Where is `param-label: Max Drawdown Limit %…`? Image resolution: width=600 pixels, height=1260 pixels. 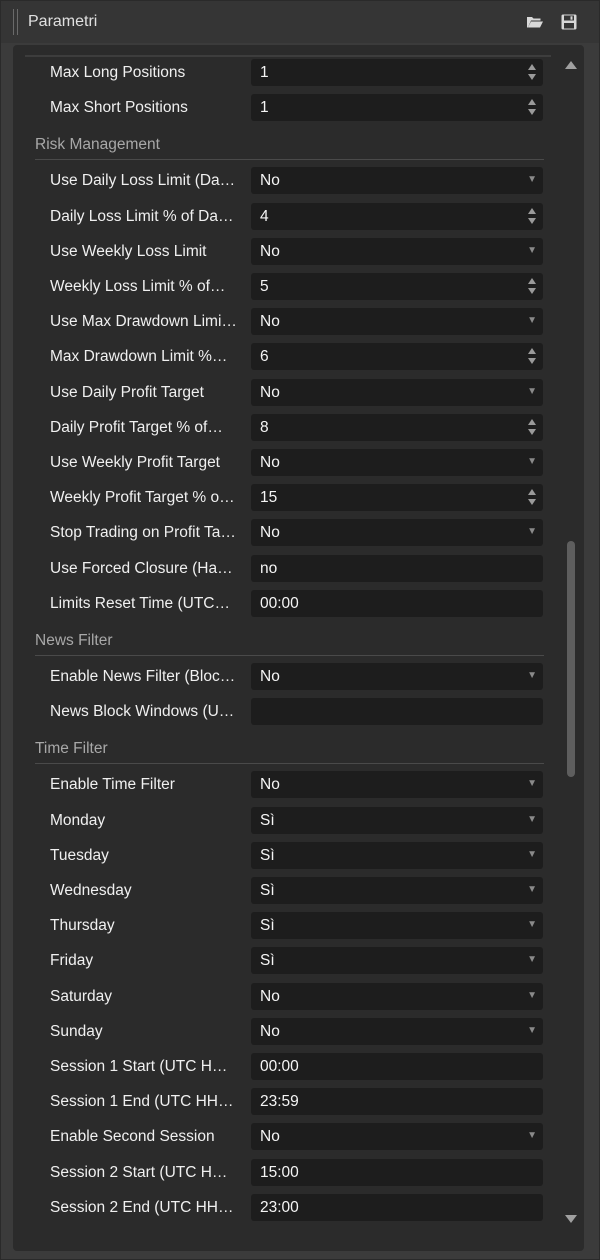
param-label: Max Drawdown Limit %… is located at coordinates (139, 357).